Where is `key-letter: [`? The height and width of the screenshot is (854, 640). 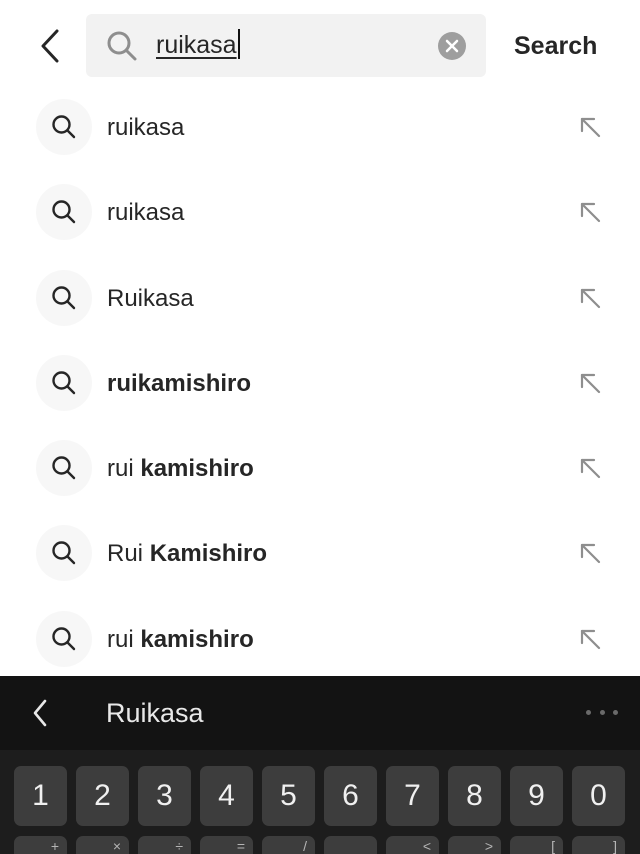
key-letter: [ is located at coordinates (536, 845).